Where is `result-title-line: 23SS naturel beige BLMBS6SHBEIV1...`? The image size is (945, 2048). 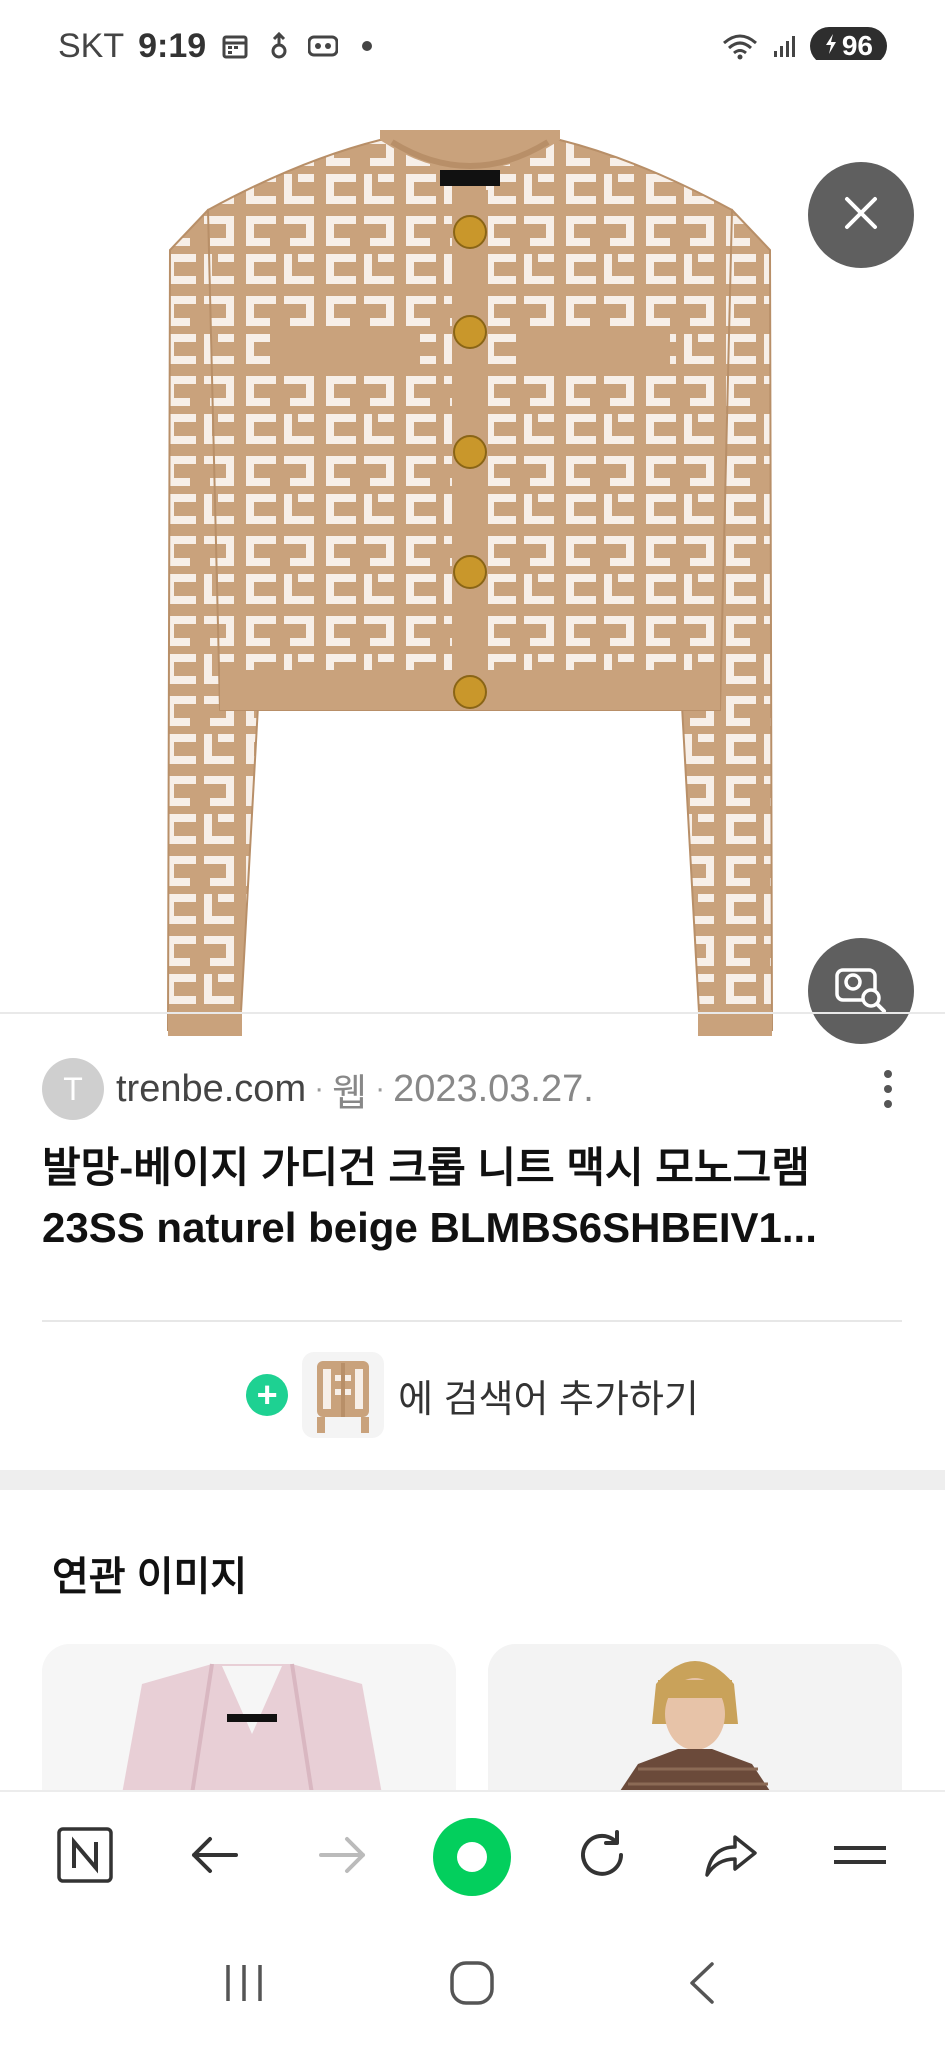 result-title-line: 23SS naturel beige BLMBS6SHBEIV1... is located at coordinates (429, 1227).